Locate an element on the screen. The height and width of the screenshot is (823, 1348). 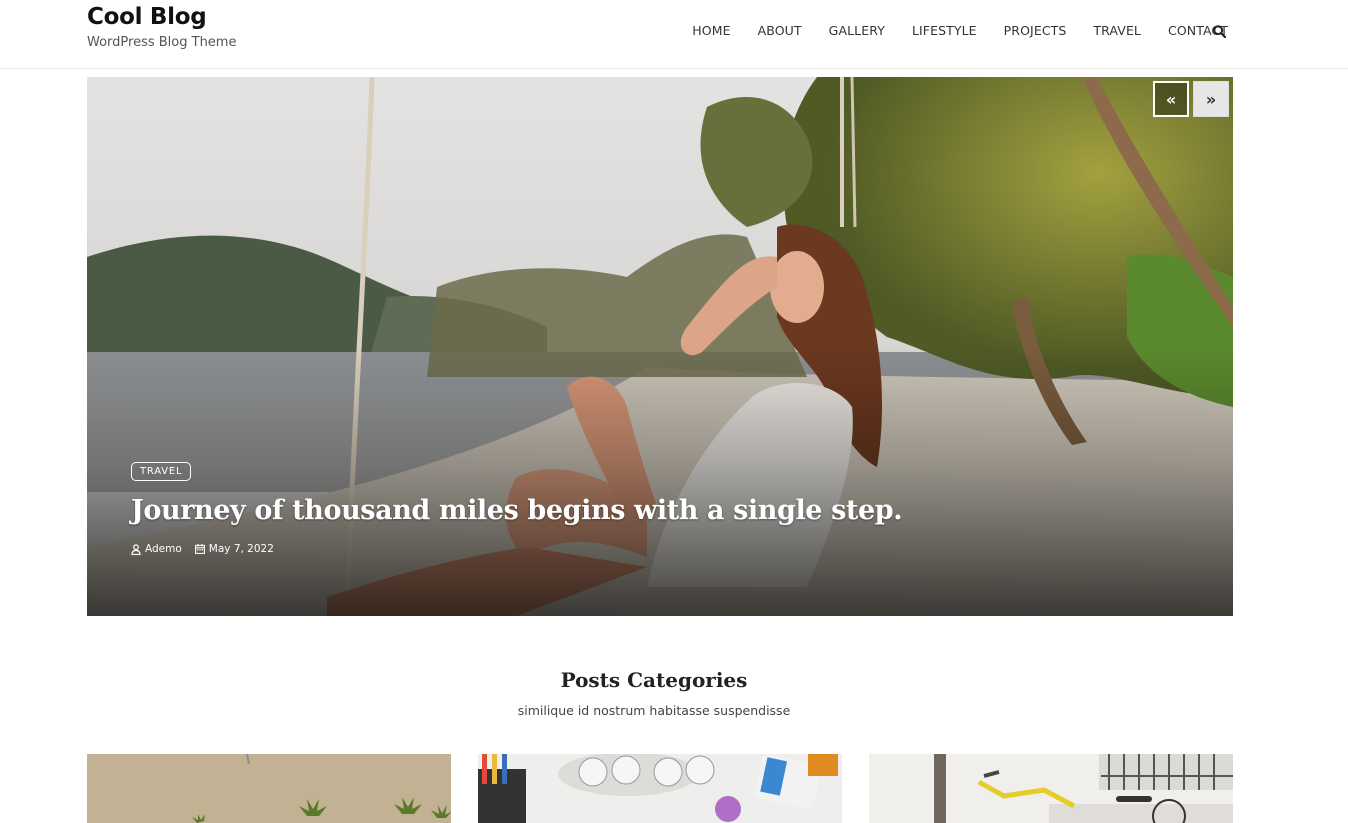
post-date: May 7, 2022 is located at coordinates (234, 549).